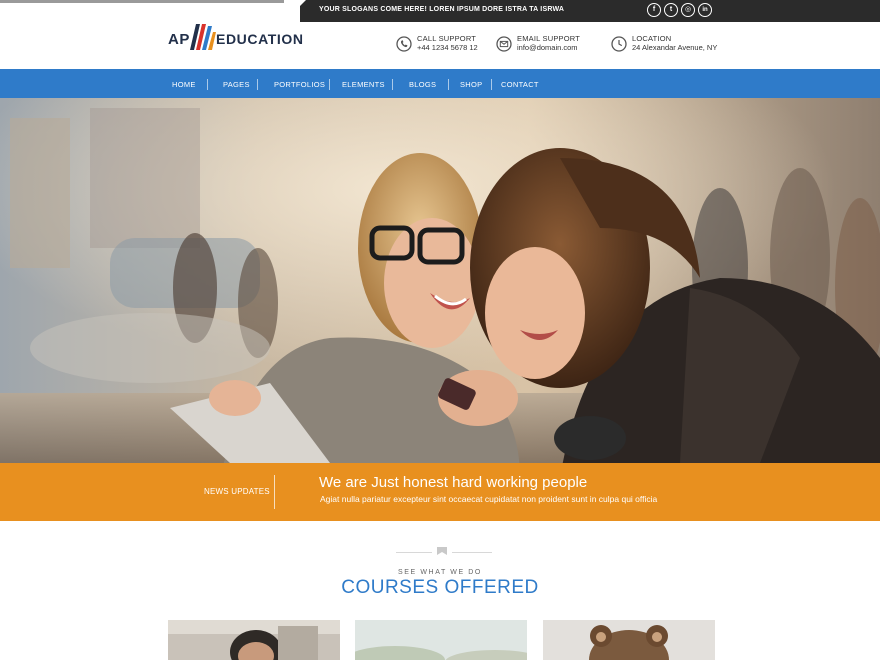 The width and height of the screenshot is (880, 660). What do you see at coordinates (237, 491) in the screenshot?
I see `news-updates-label: NEWS UPDATES` at bounding box center [237, 491].